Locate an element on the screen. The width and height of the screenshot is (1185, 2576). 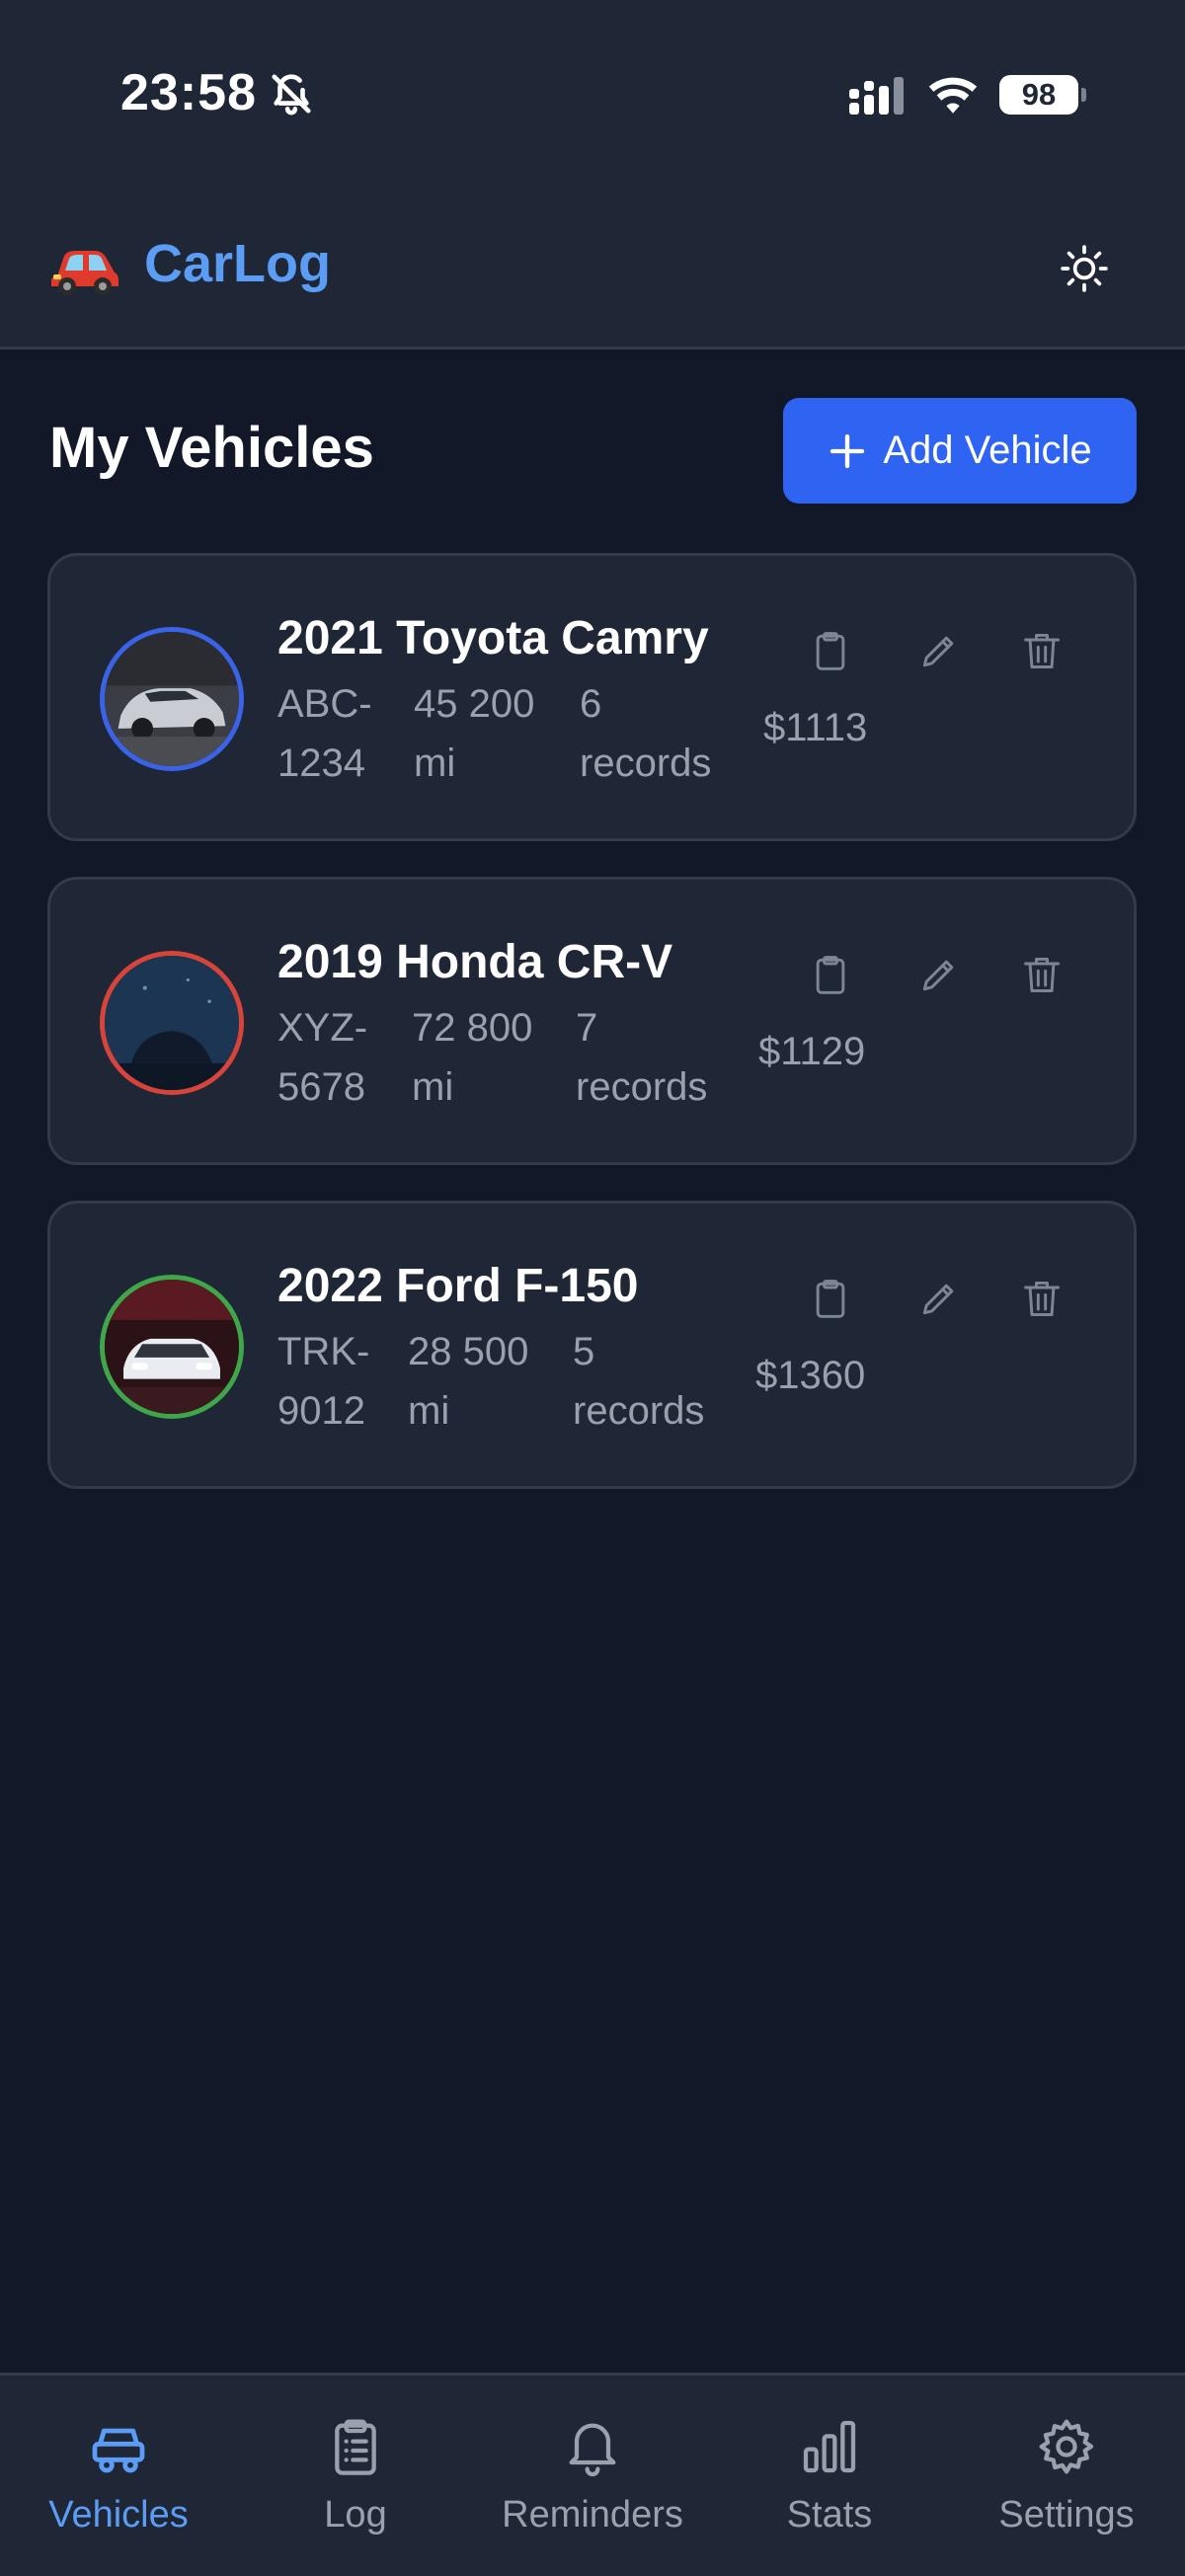
nav-label: Log is located at coordinates (355, 2515).